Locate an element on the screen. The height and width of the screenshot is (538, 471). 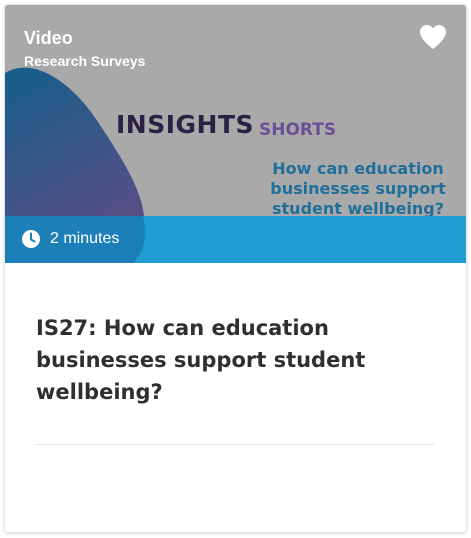
thumbnail-brand-main: INSIGHTS is located at coordinates (185, 124).